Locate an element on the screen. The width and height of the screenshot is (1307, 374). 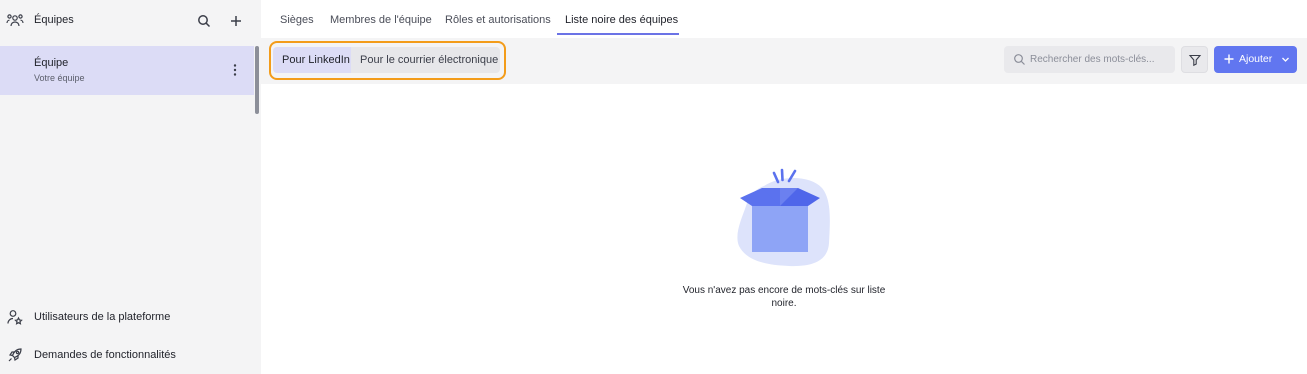
tab-team-blacklist: Liste noire des équipes is located at coordinates (621, 20).